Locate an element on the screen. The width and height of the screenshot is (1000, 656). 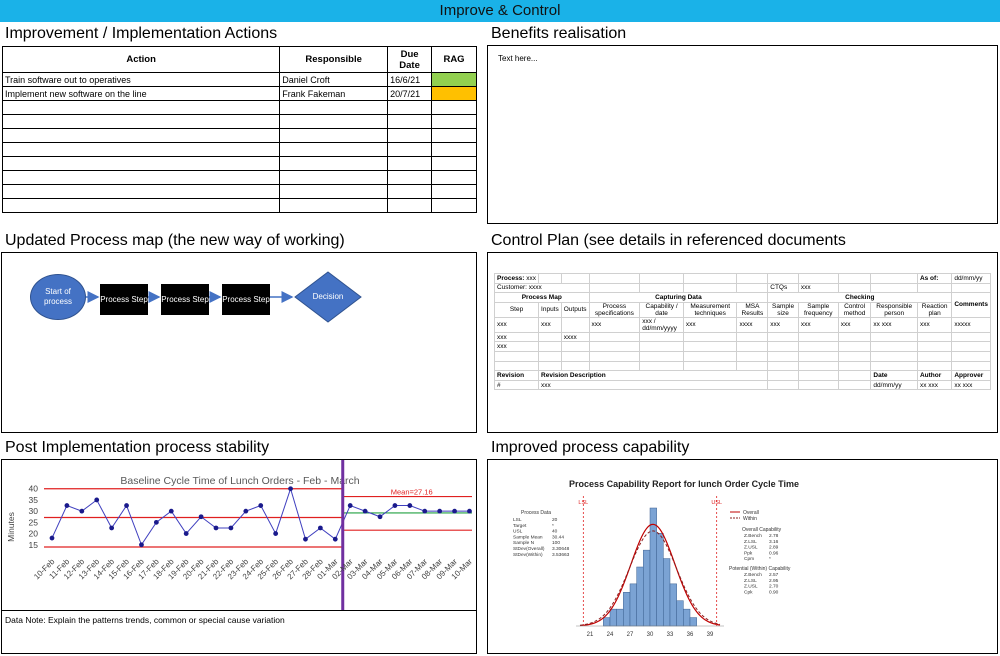
cp-date-label: Date is located at coordinates (894, 375).